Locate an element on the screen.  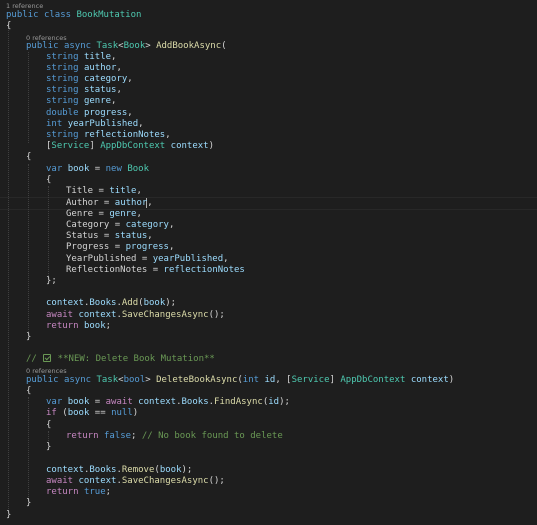
code-line-add-method-signature: public async Task<Book> AddBookAsync( is located at coordinates (126, 46).